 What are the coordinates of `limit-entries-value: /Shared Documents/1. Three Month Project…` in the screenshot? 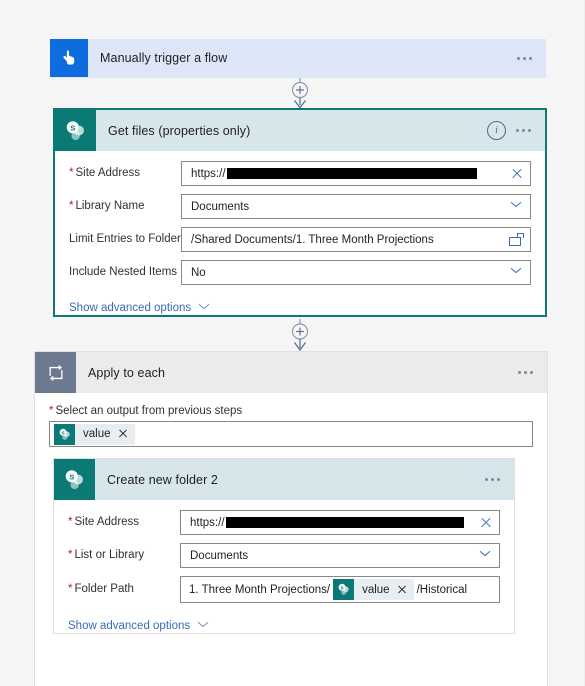 It's located at (312, 239).